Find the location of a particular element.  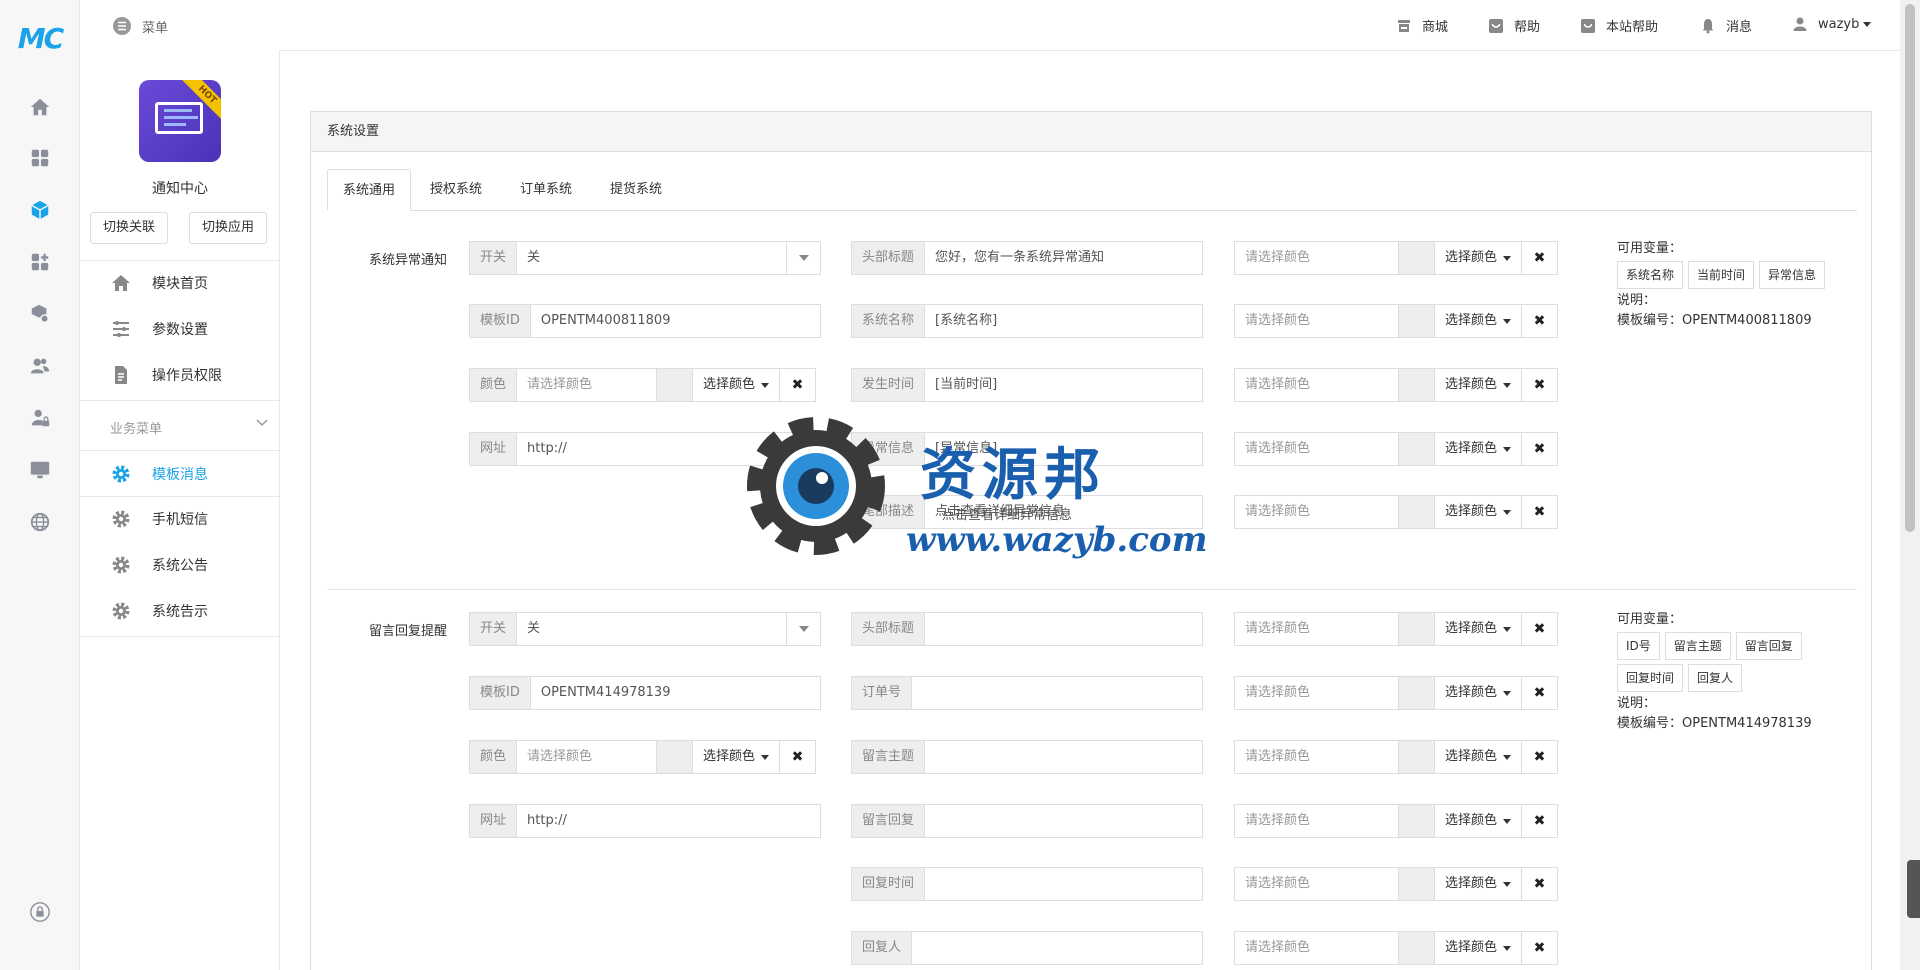

template-id-field: 模板ID OPENTM414978139 is located at coordinates (645, 693).